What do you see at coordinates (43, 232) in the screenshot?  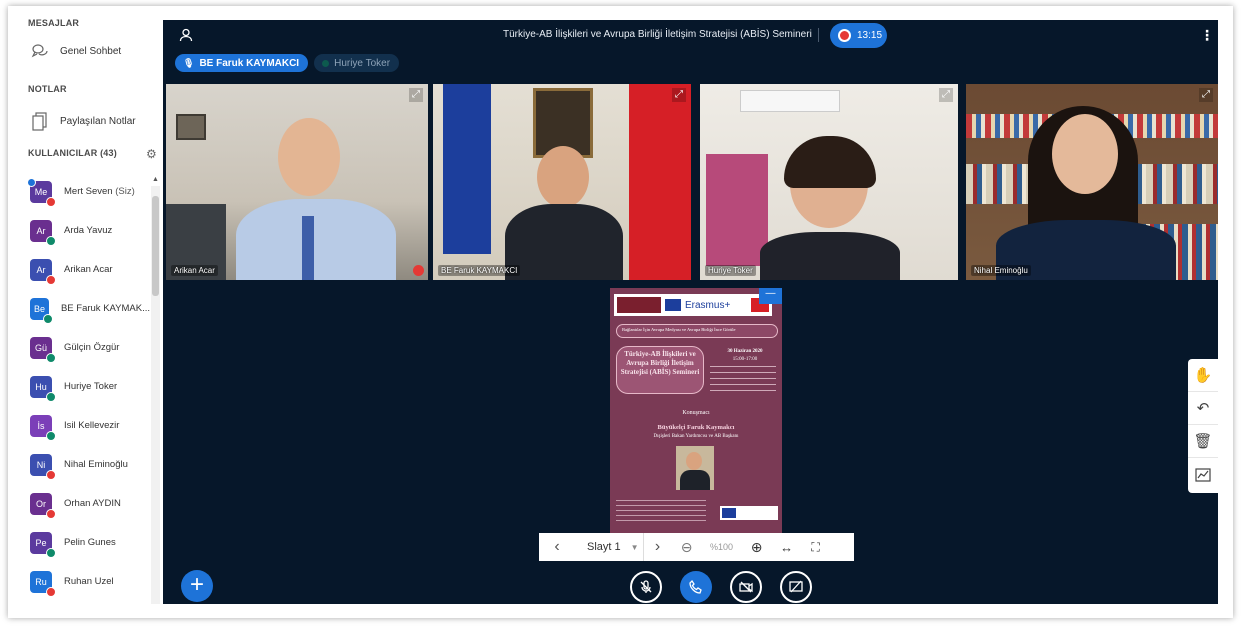 I see `avatar: Ar` at bounding box center [43, 232].